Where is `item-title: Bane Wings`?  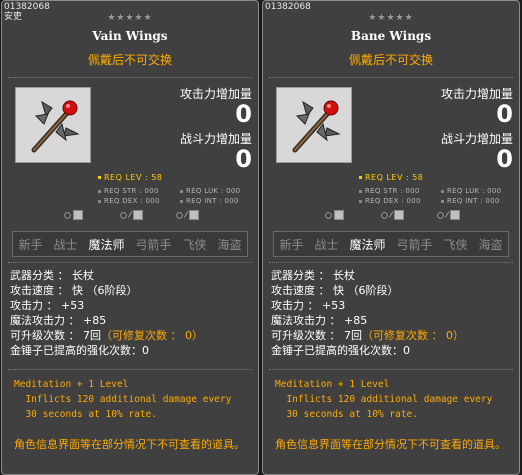 item-title: Bane Wings is located at coordinates (391, 36).